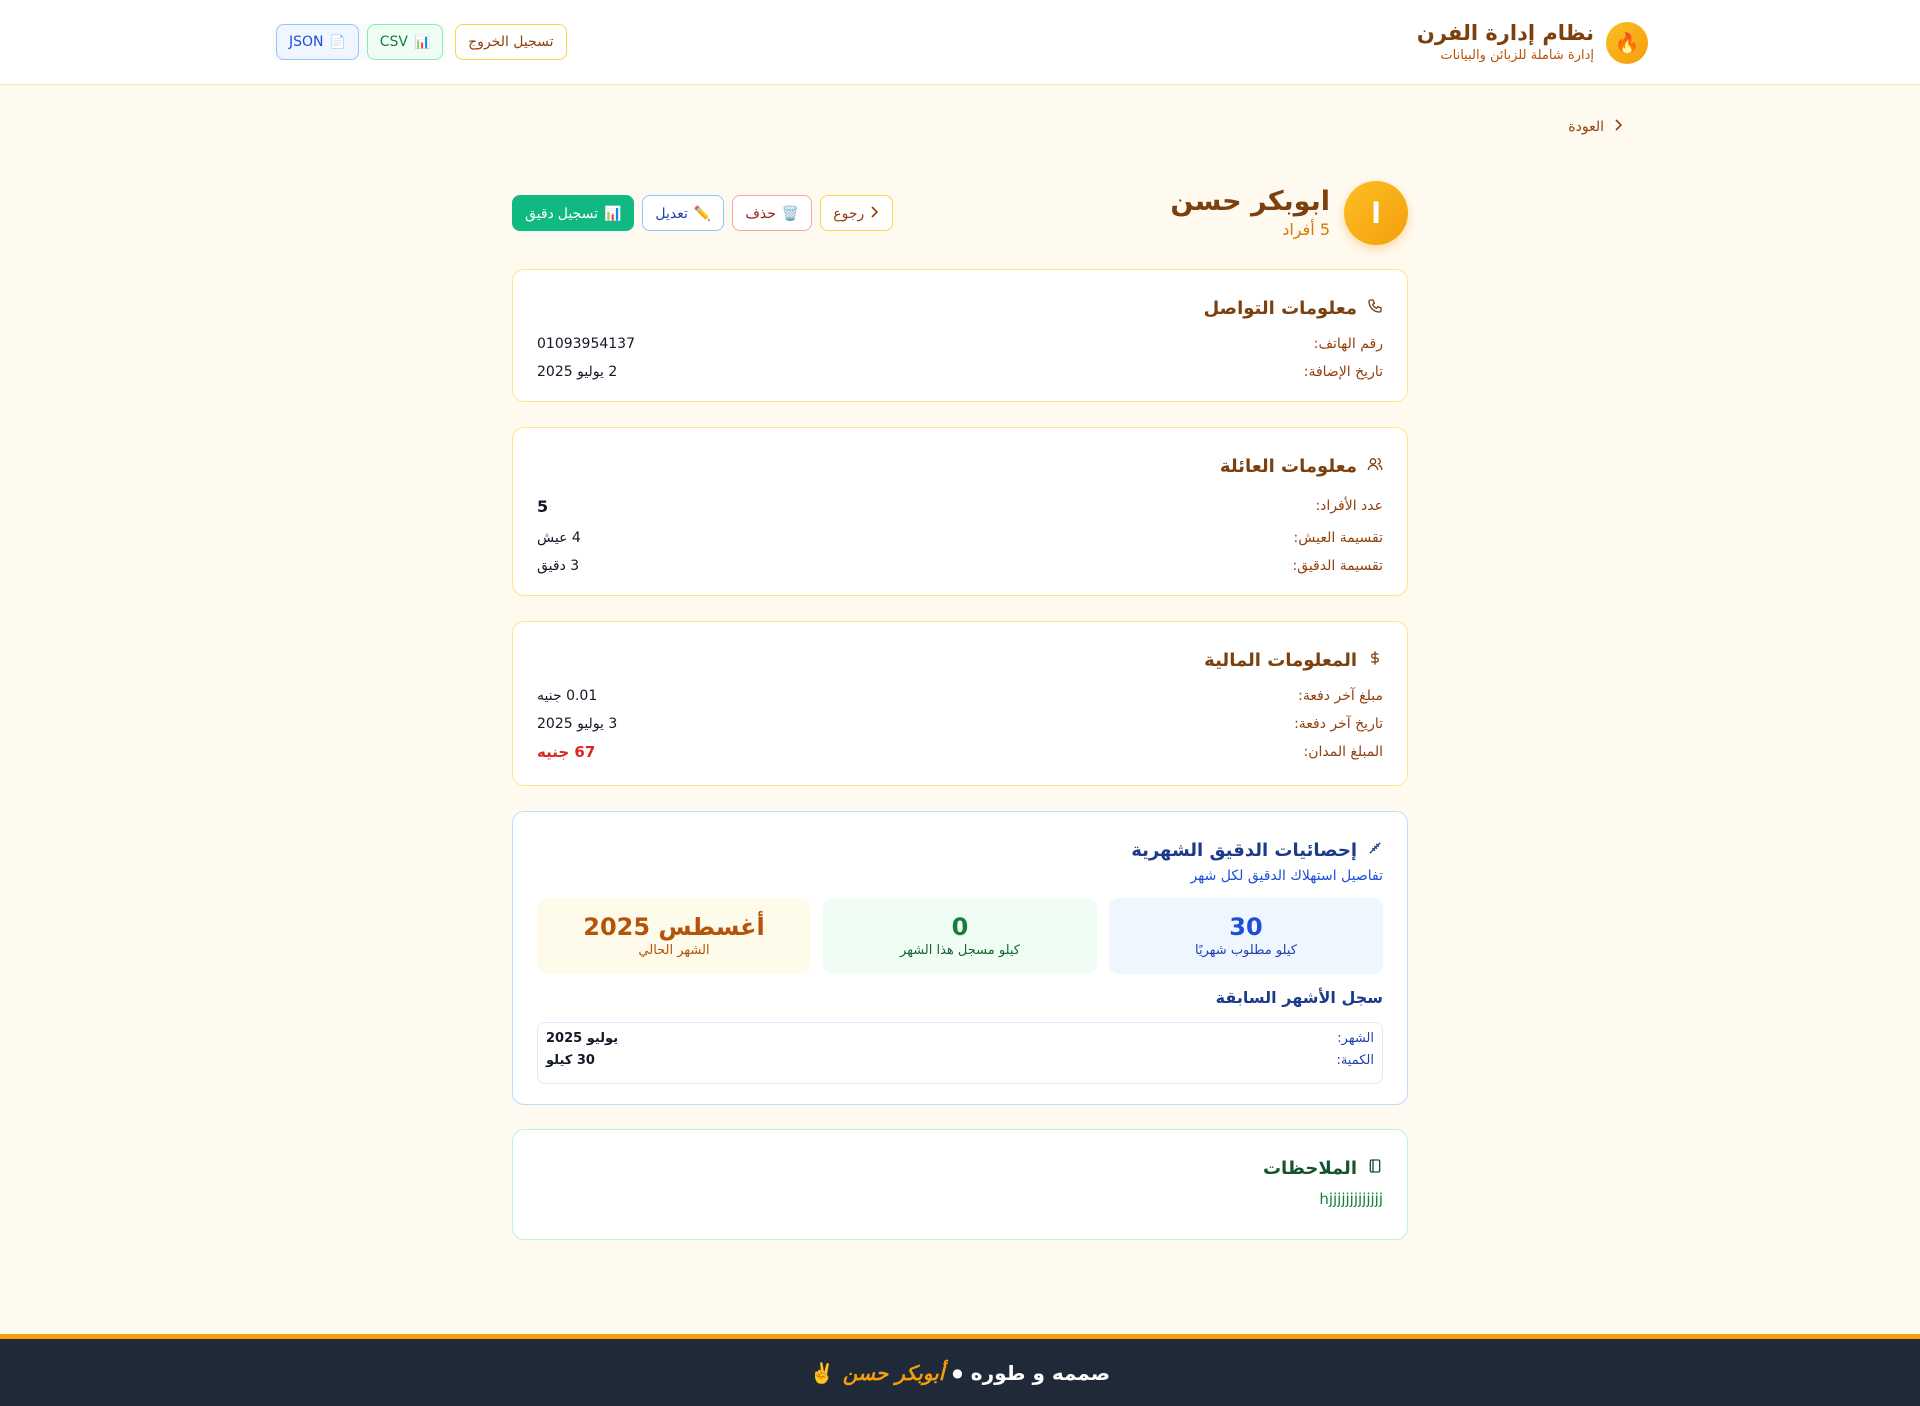  I want to click on dollar-icon, so click(1375, 660).